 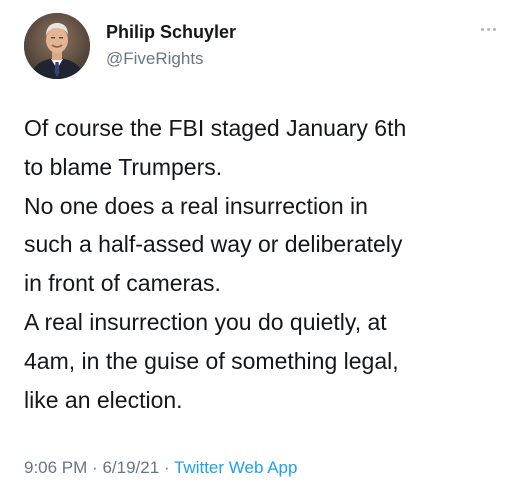 What do you see at coordinates (55, 467) in the screenshot?
I see `tweet-time: 9:06 PM` at bounding box center [55, 467].